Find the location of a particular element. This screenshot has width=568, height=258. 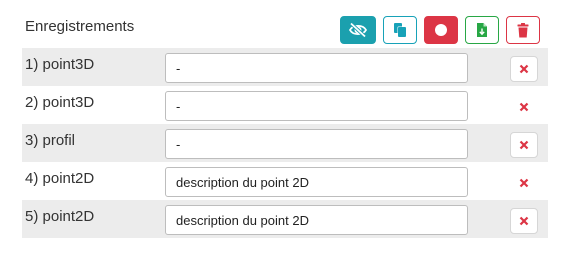

panel-title: Enregistrements is located at coordinates (80, 26).